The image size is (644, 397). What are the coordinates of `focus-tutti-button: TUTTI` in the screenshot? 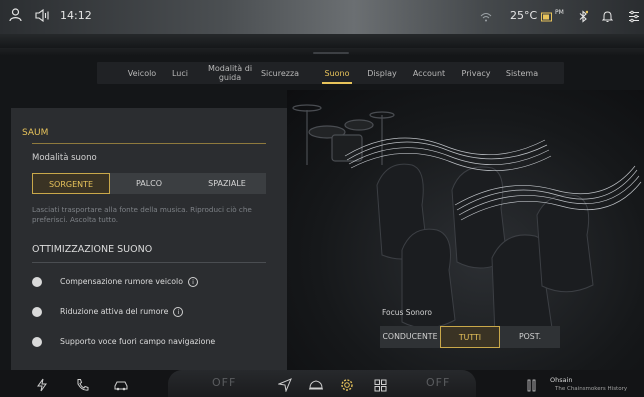 It's located at (470, 337).